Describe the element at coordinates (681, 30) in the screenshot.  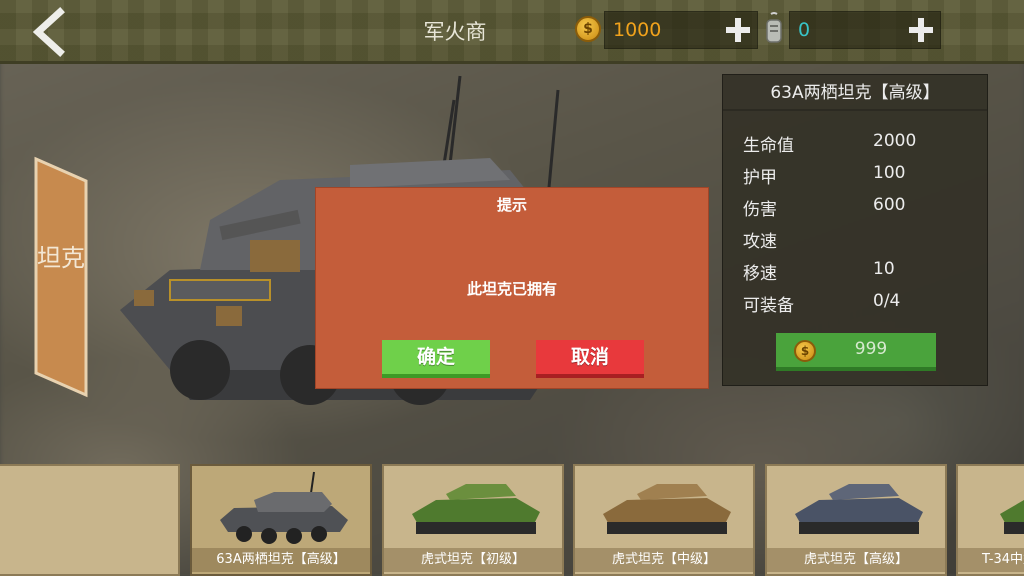
I see `coin-balance: 1000` at that location.